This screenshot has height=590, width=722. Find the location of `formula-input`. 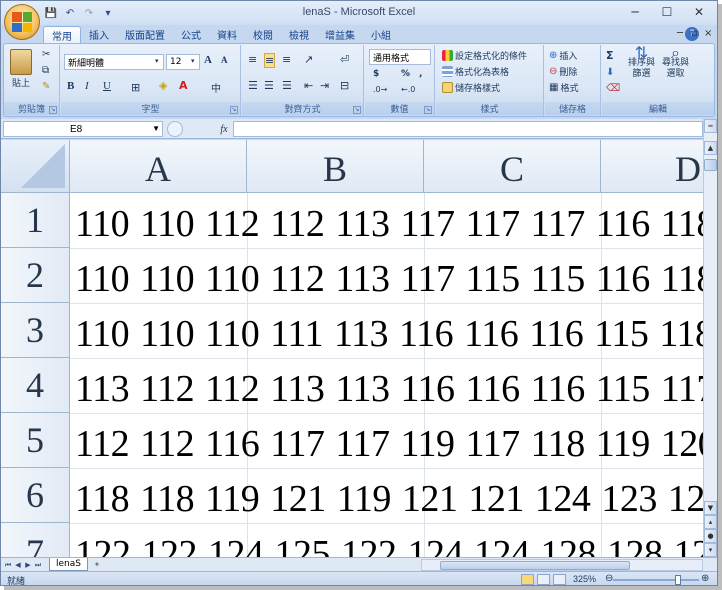

formula-input is located at coordinates (468, 129).